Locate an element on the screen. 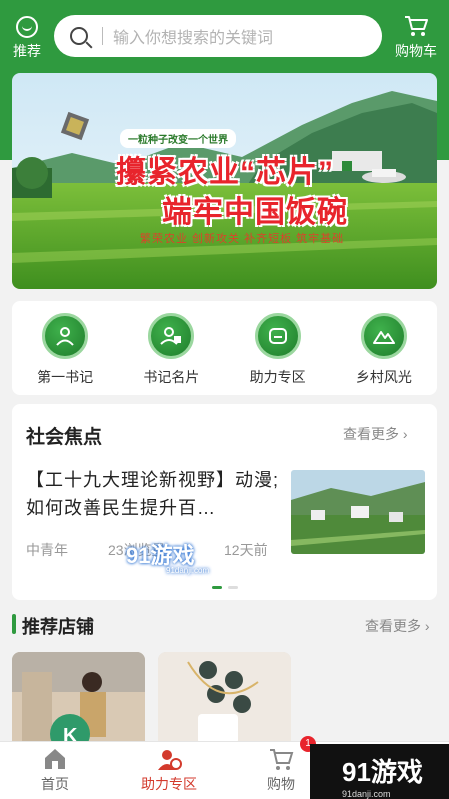 This screenshot has height=799, width=449. menu-label: 助力专区 is located at coordinates (277, 377).